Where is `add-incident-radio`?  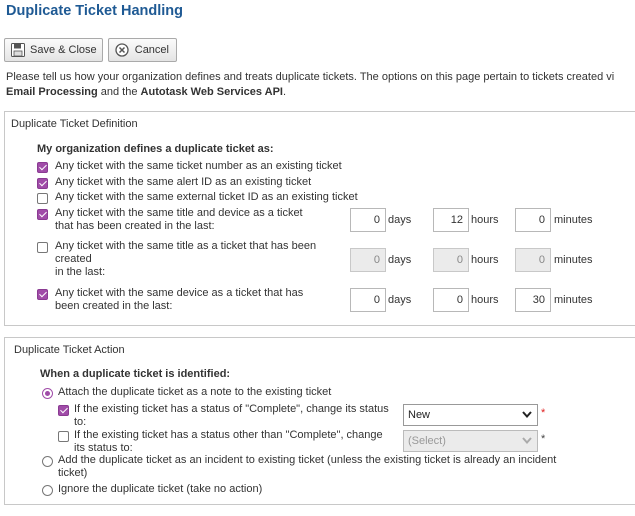
add-incident-radio is located at coordinates (47, 461).